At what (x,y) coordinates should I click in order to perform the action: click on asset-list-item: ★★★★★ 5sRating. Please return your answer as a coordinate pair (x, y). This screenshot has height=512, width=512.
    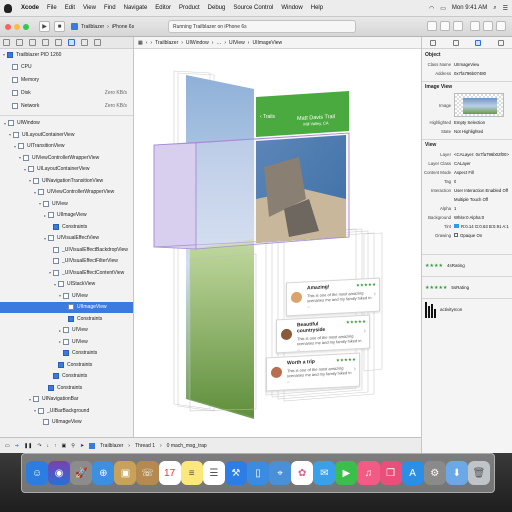
    Looking at the image, I should click on (467, 287).